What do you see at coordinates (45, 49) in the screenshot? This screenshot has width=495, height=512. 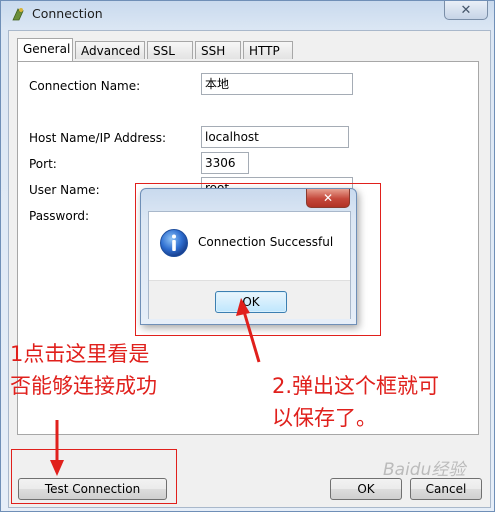 I see `tab-general: General` at bounding box center [45, 49].